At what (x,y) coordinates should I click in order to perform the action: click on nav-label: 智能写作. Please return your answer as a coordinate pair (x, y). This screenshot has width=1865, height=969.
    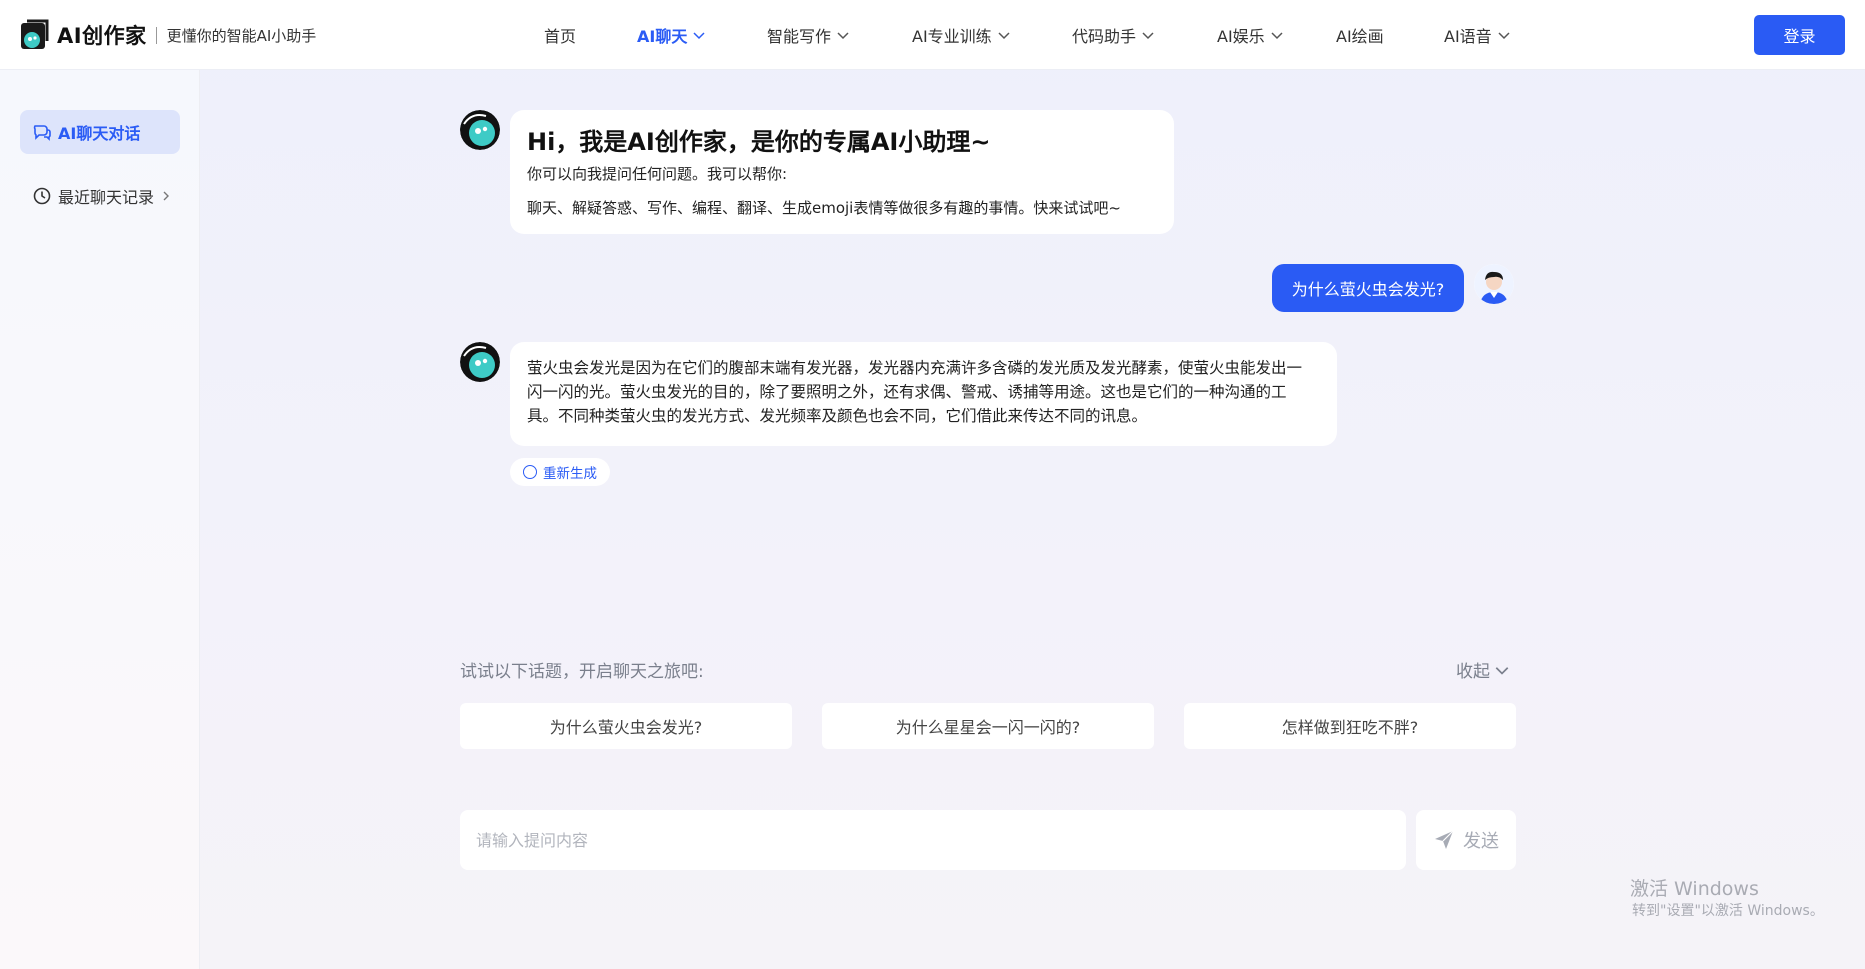
    Looking at the image, I should click on (799, 36).